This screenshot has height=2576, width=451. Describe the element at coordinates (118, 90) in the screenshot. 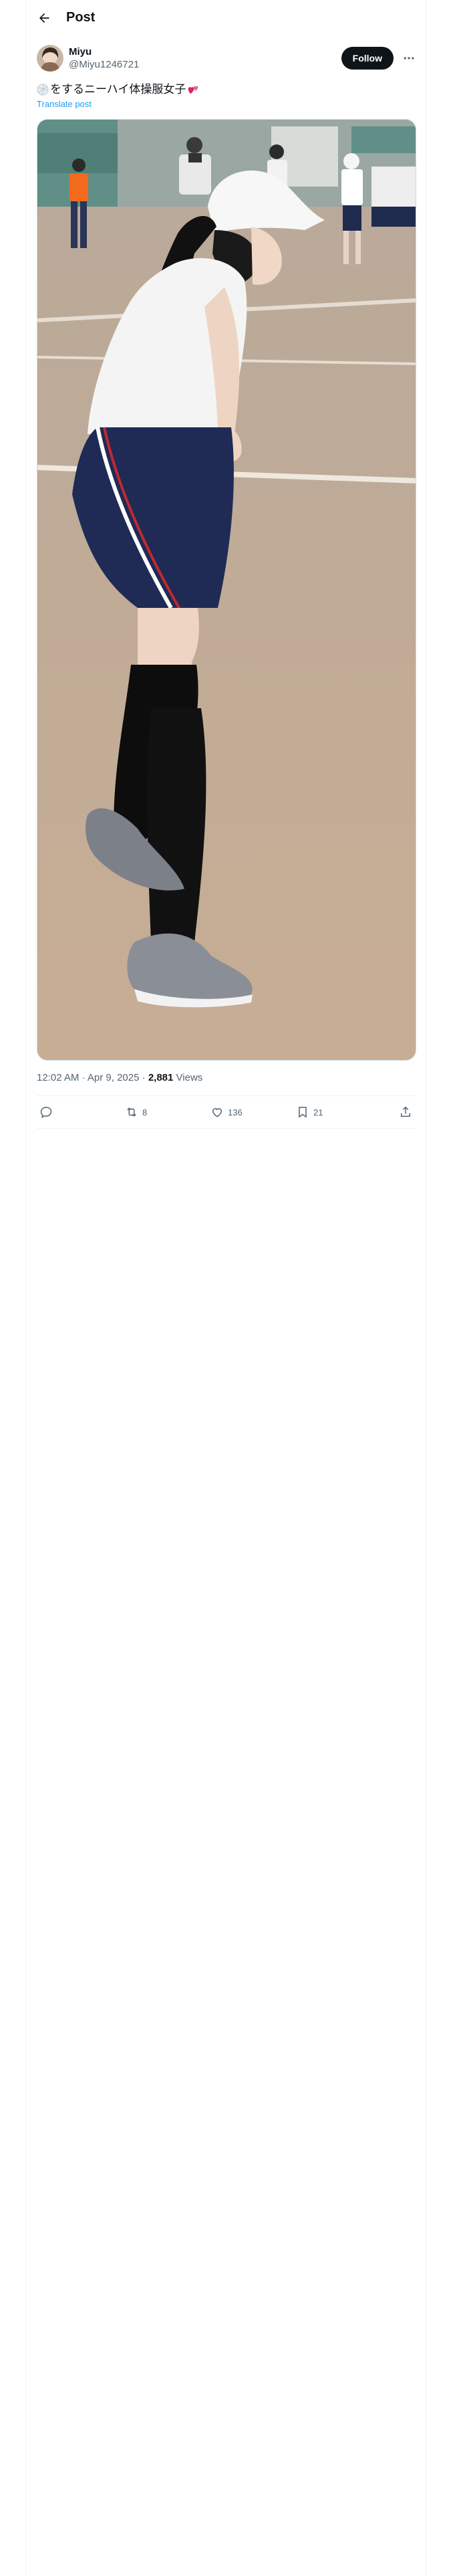

I see `post-text-body: をするニーハイ体操服女子` at that location.